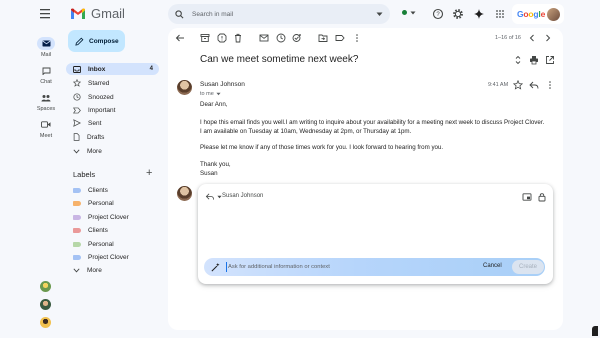  I want to click on draft-icon, so click(76, 137).